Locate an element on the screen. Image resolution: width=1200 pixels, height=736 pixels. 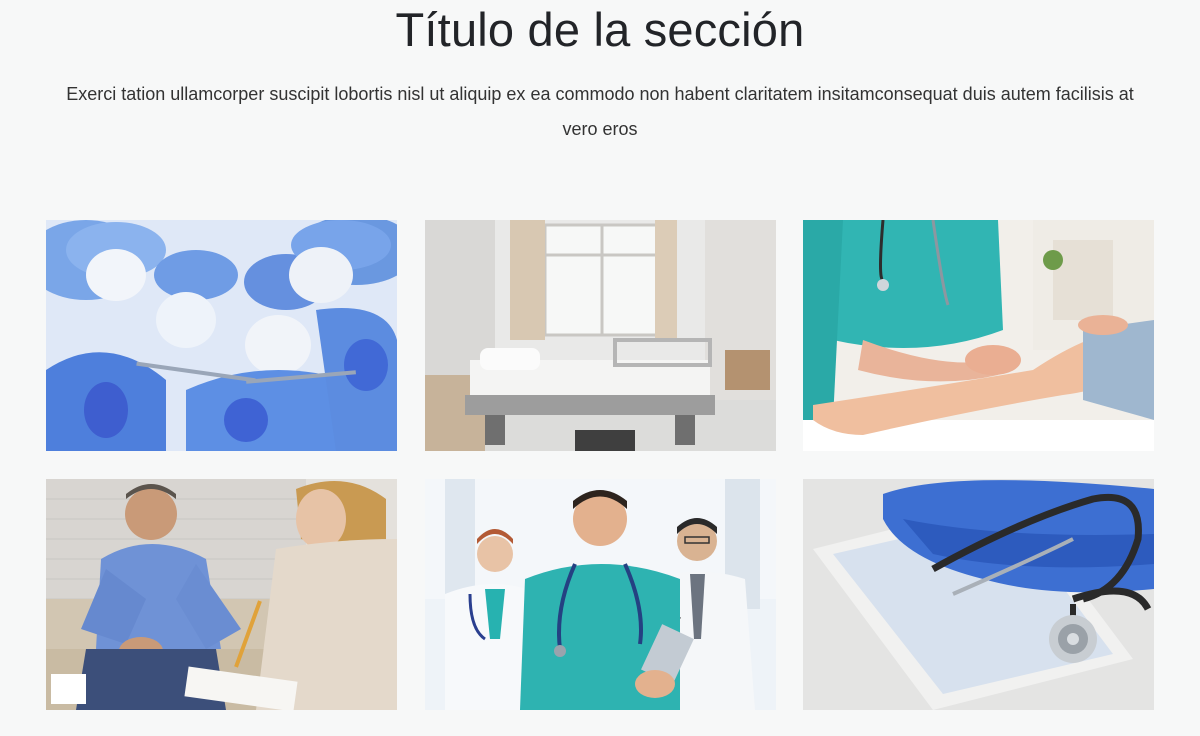
hospital-room-image is located at coordinates (600, 335).